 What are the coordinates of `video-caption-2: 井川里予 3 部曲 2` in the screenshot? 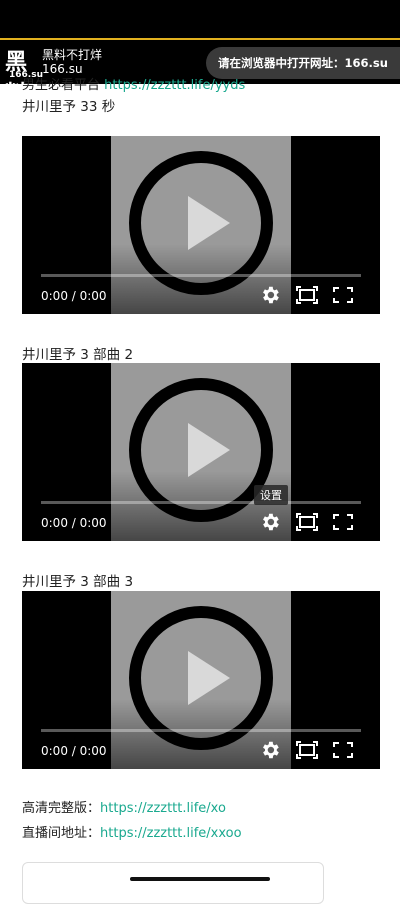 It's located at (78, 355).